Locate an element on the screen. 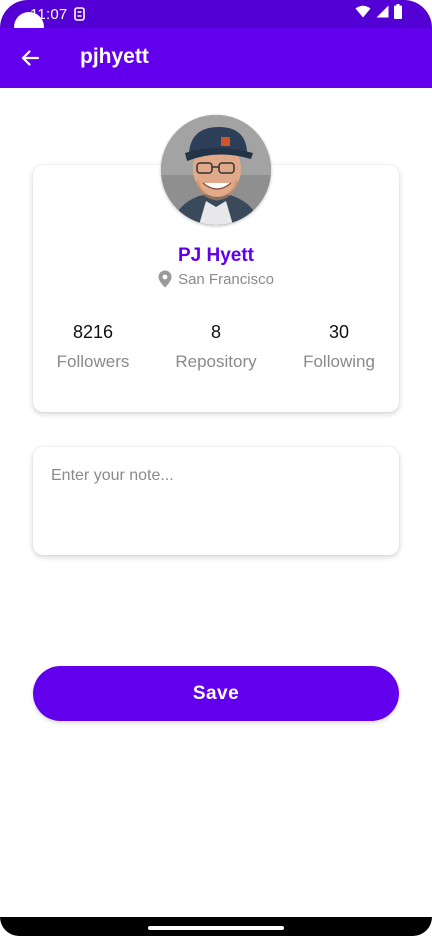 This screenshot has width=432, height=936. note-card is located at coordinates (216, 501).